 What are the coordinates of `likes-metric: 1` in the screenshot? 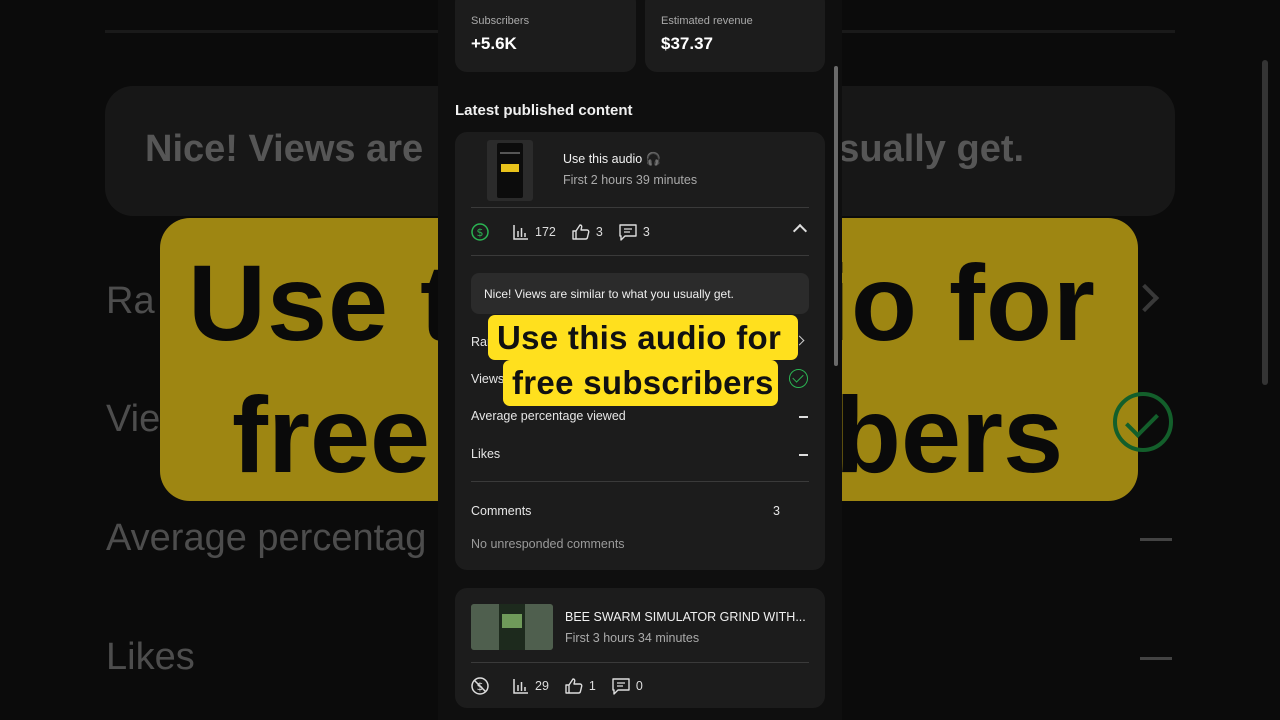 It's located at (580, 686).